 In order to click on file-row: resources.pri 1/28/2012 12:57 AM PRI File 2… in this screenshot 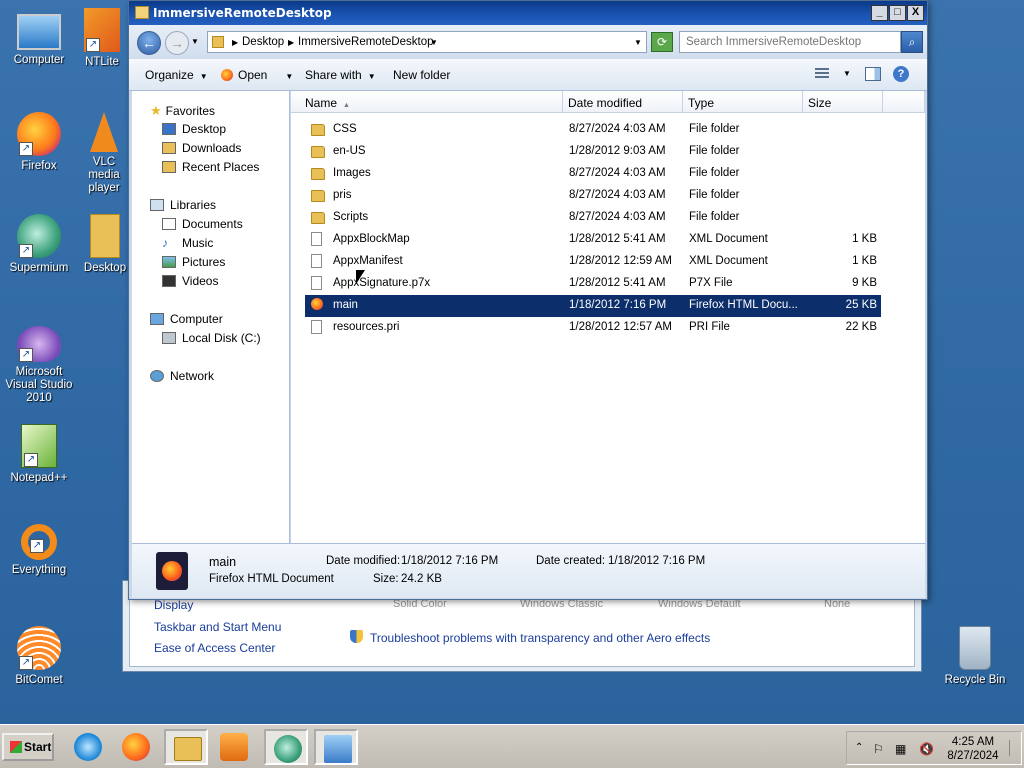, I will do `click(593, 328)`.